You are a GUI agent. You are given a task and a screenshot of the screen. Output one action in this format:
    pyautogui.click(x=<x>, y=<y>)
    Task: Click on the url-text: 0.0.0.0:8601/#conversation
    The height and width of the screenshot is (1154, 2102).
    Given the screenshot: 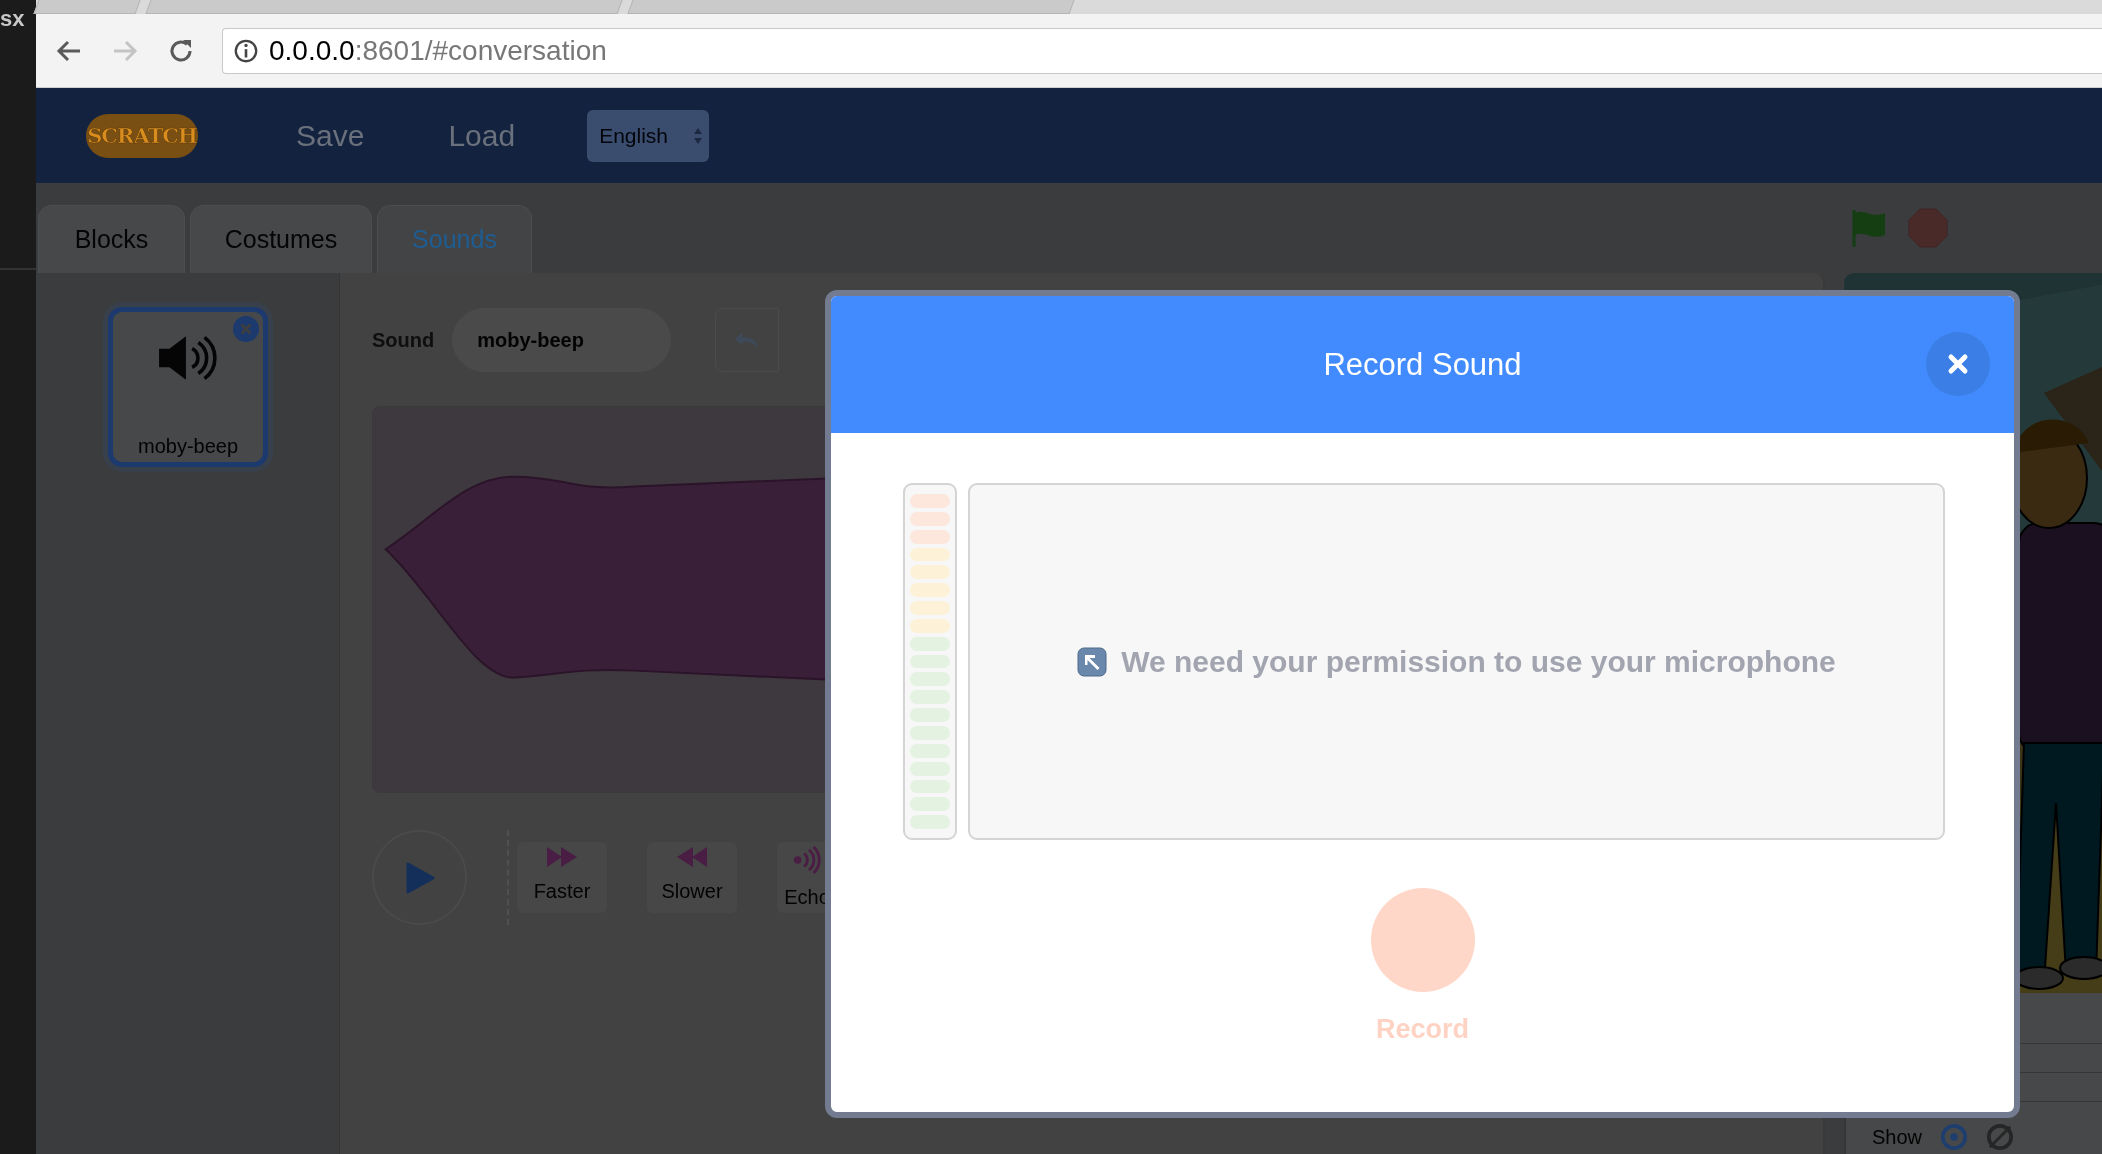 What is the action you would take?
    pyautogui.click(x=438, y=50)
    